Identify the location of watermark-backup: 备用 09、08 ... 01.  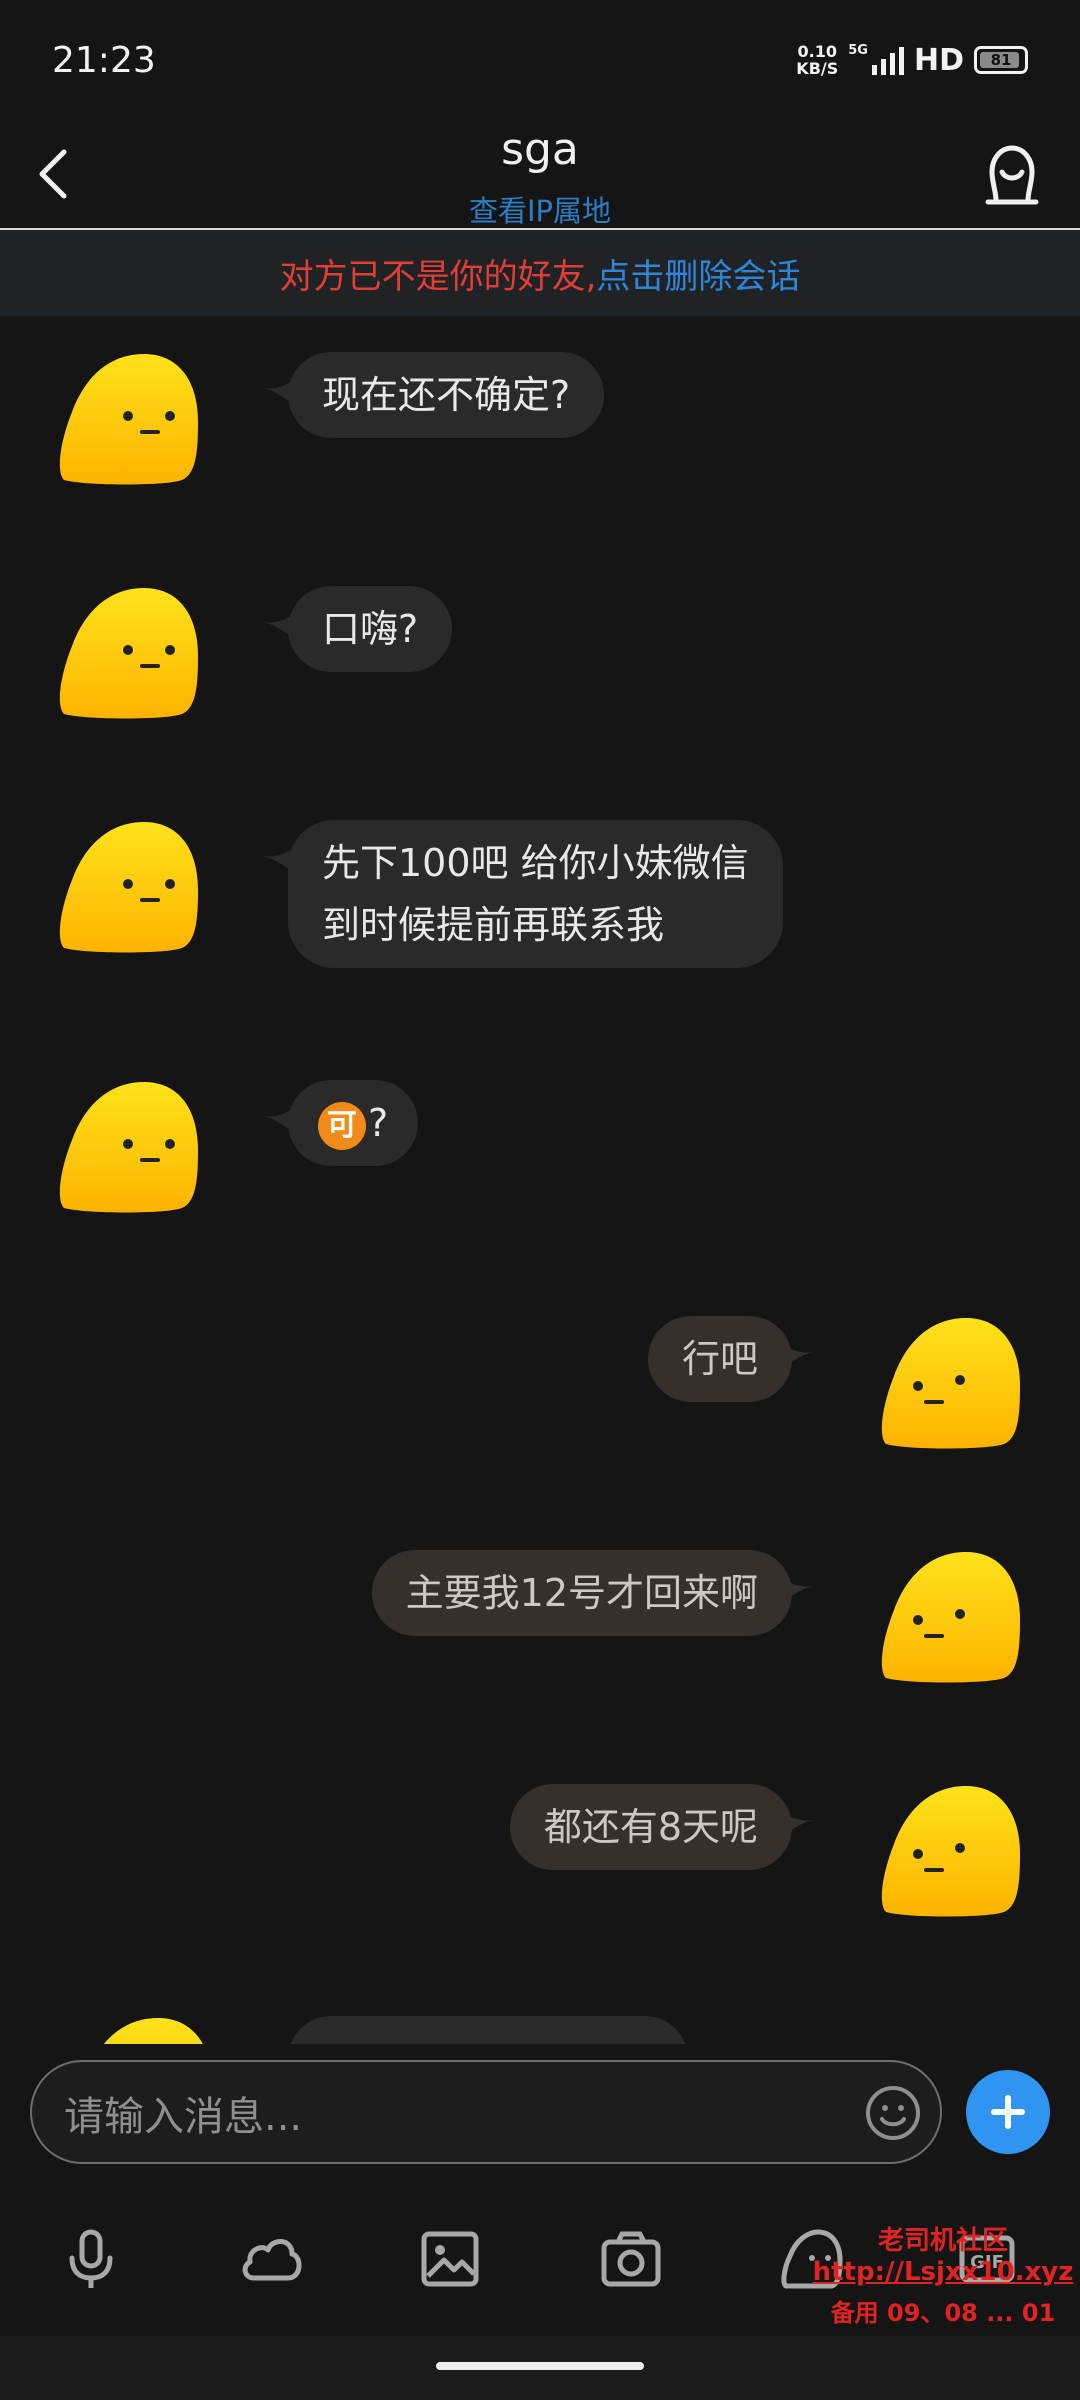
(943, 2313).